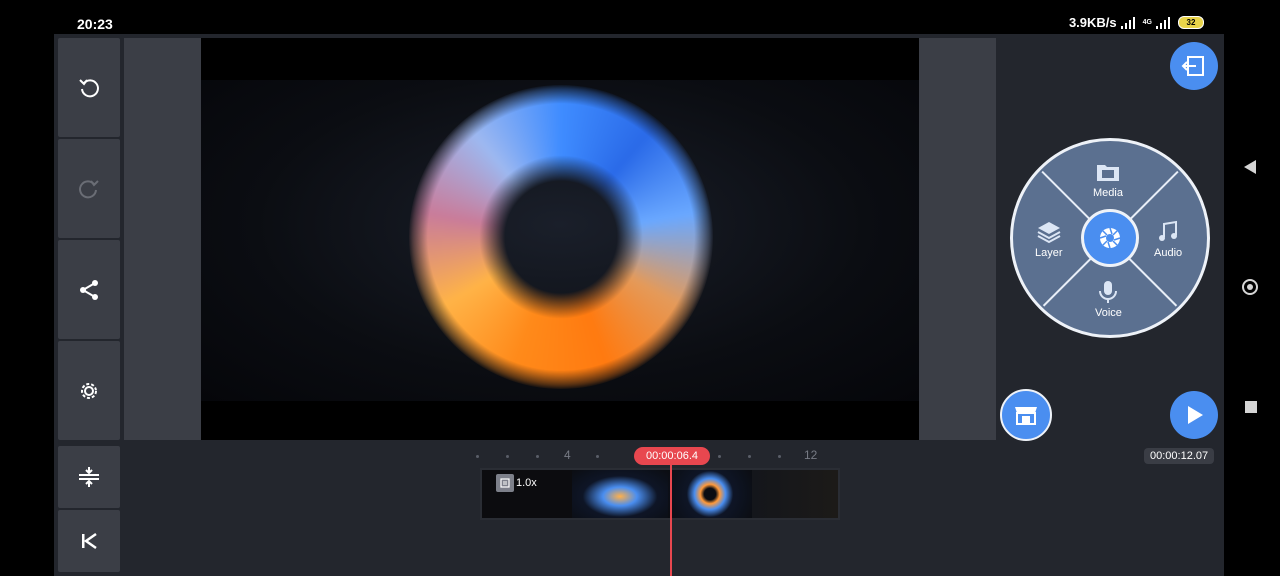 The height and width of the screenshot is (576, 1280). I want to click on audio-button: Audio, so click(1168, 239).